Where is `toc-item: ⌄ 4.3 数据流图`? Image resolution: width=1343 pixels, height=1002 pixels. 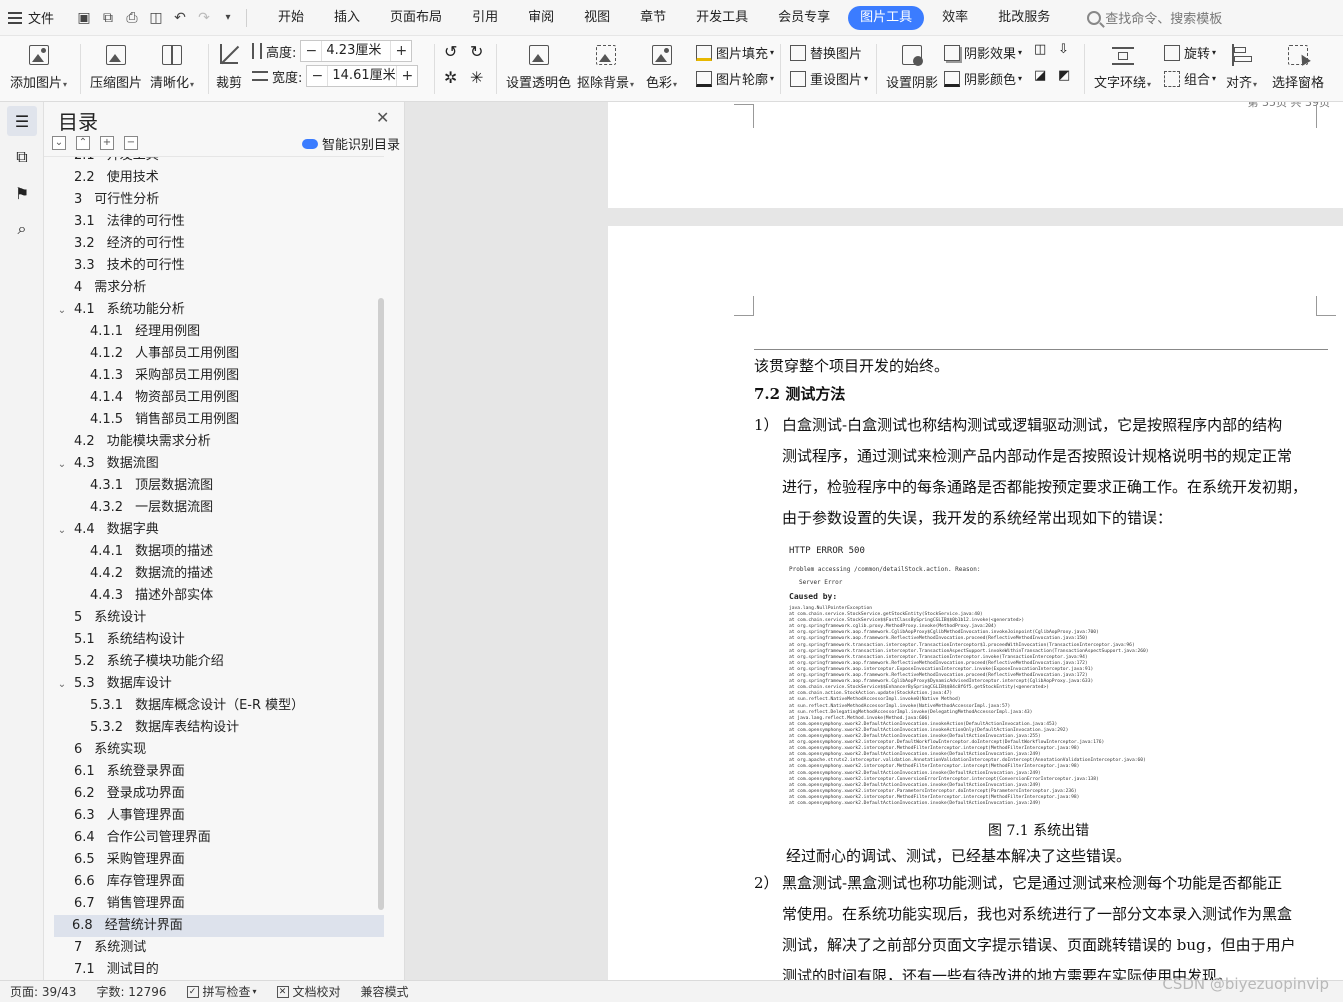 toc-item: ⌄ 4.3 数据流图 is located at coordinates (220, 464).